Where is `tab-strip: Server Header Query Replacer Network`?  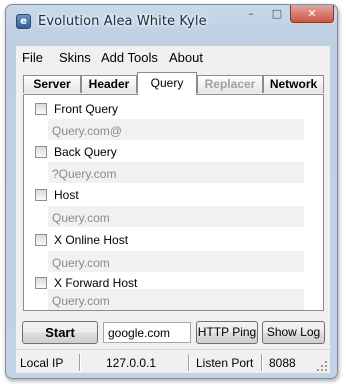
tab-strip: Server Header Query Replacer Network is located at coordinates (173, 83).